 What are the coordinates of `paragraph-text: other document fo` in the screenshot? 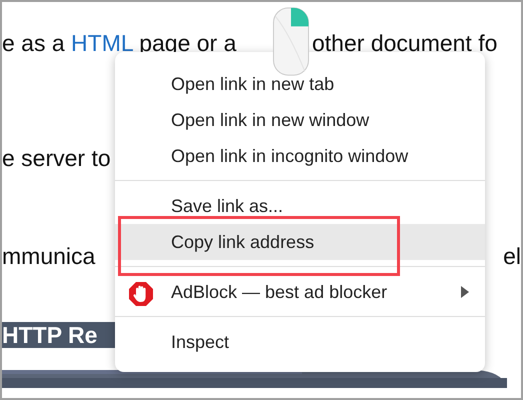 It's located at (405, 43).